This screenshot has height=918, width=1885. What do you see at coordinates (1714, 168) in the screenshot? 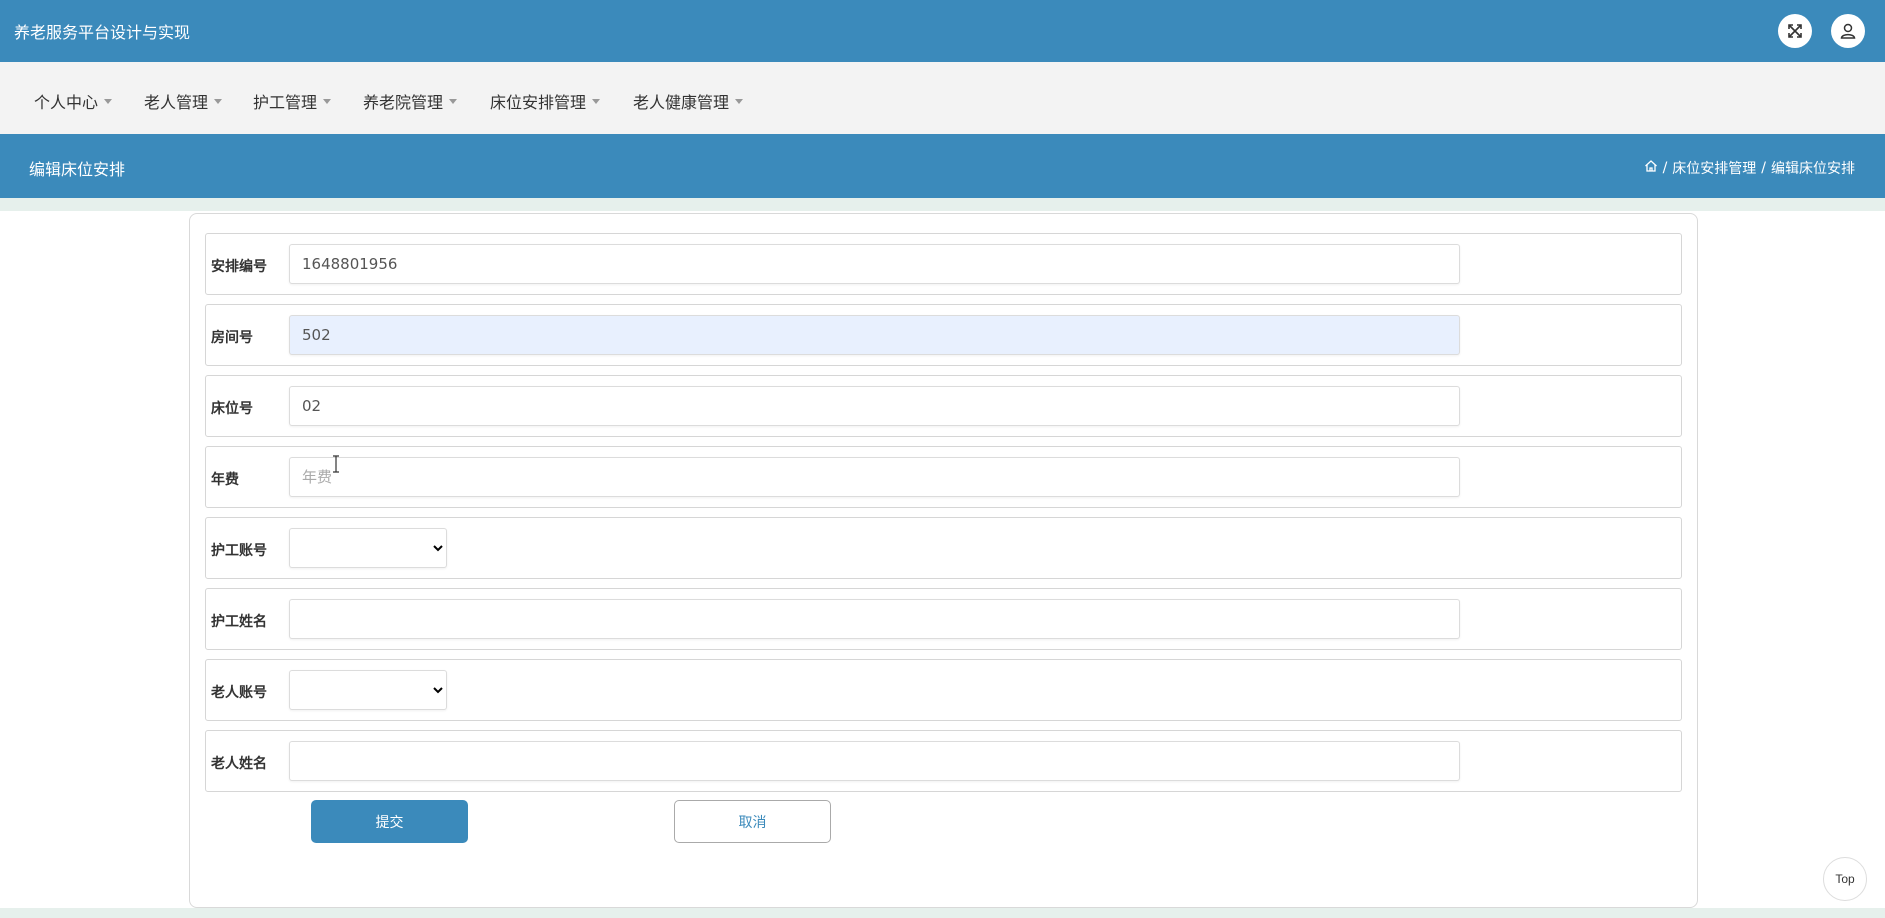
I see `breadcrumb-bed-arrangement-management: 床位安排管理` at bounding box center [1714, 168].